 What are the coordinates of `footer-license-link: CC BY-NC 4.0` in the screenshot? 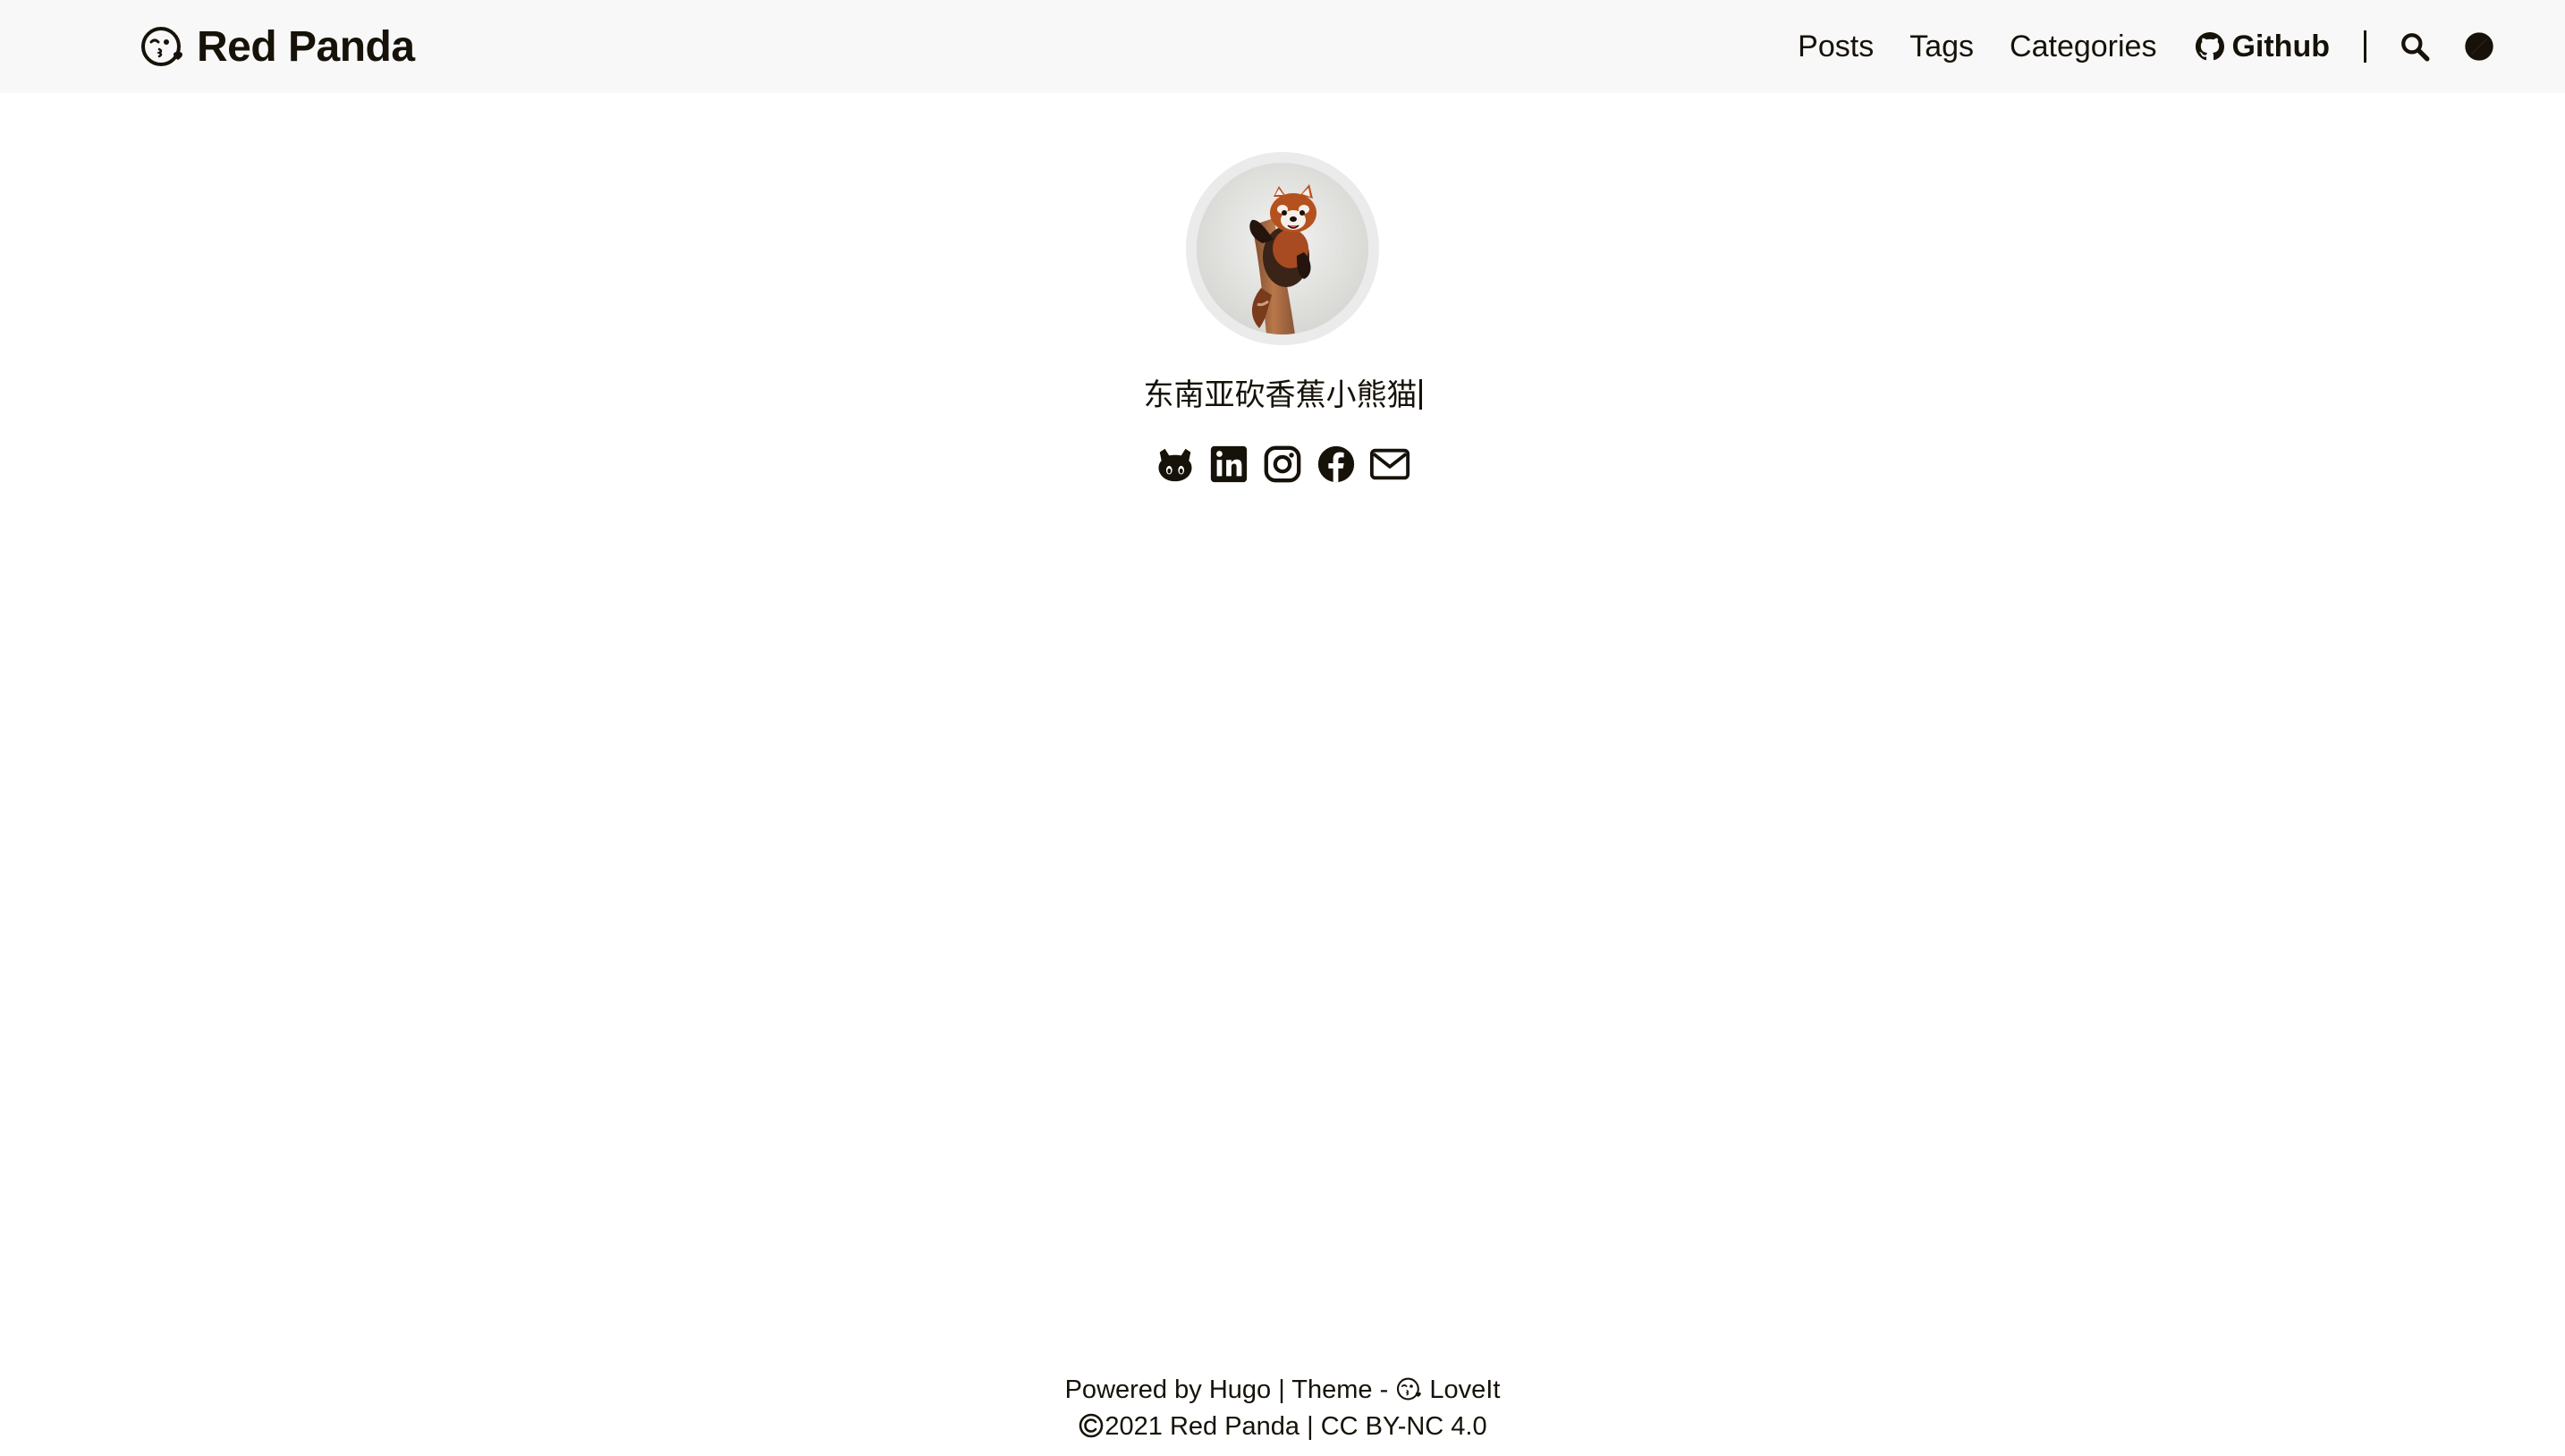 It's located at (1404, 1426).